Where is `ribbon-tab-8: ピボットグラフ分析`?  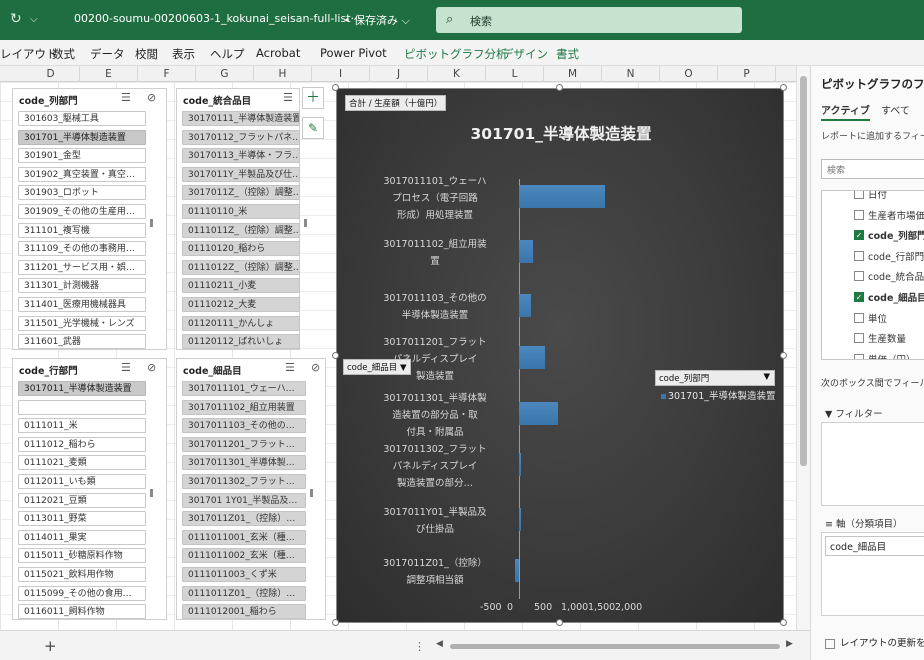
ribbon-tab-8: ピボットグラフ分析 is located at coordinates (456, 54).